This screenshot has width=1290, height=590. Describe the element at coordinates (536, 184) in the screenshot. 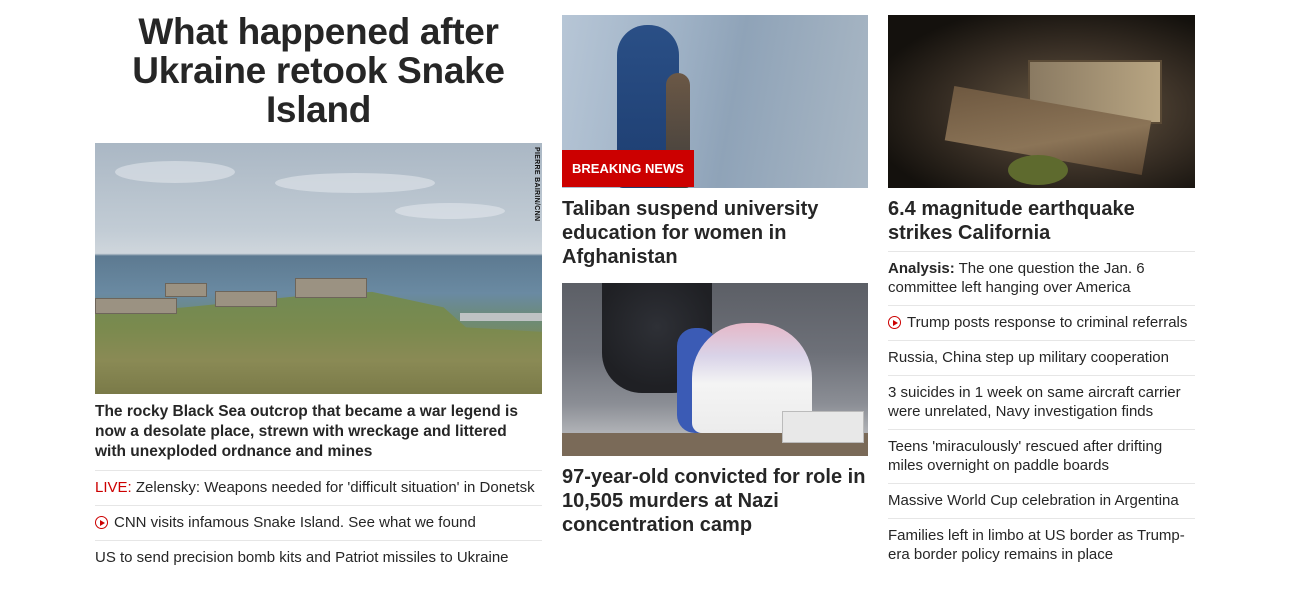

I see `image-credit: PIERRE BAIRIN/CNN` at that location.